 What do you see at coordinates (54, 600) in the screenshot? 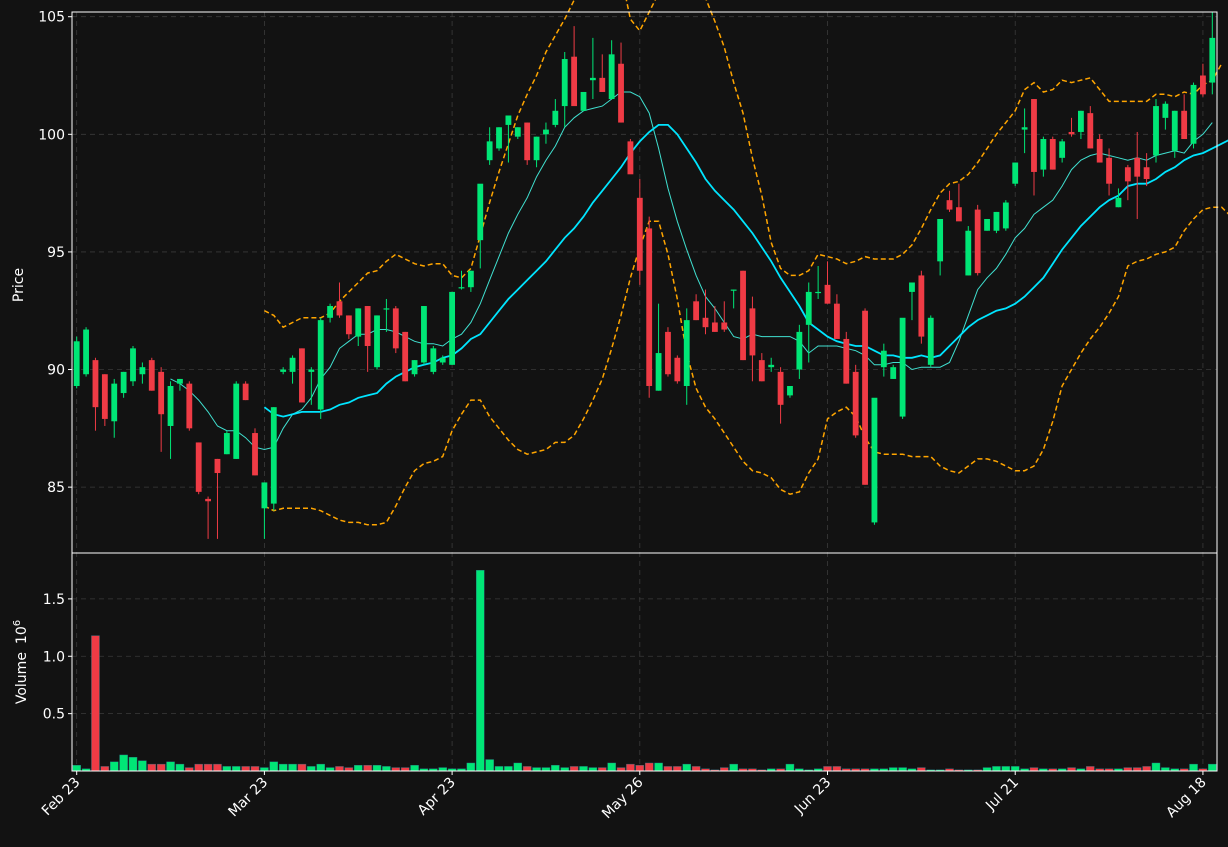
I see `volume-tick-label: 1.5` at bounding box center [54, 600].